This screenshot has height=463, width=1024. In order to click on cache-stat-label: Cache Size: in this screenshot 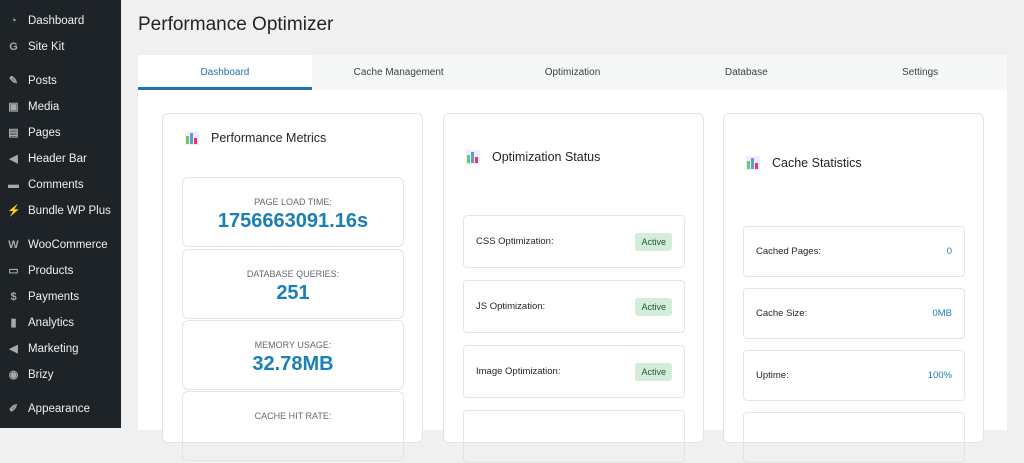, I will do `click(782, 313)`.